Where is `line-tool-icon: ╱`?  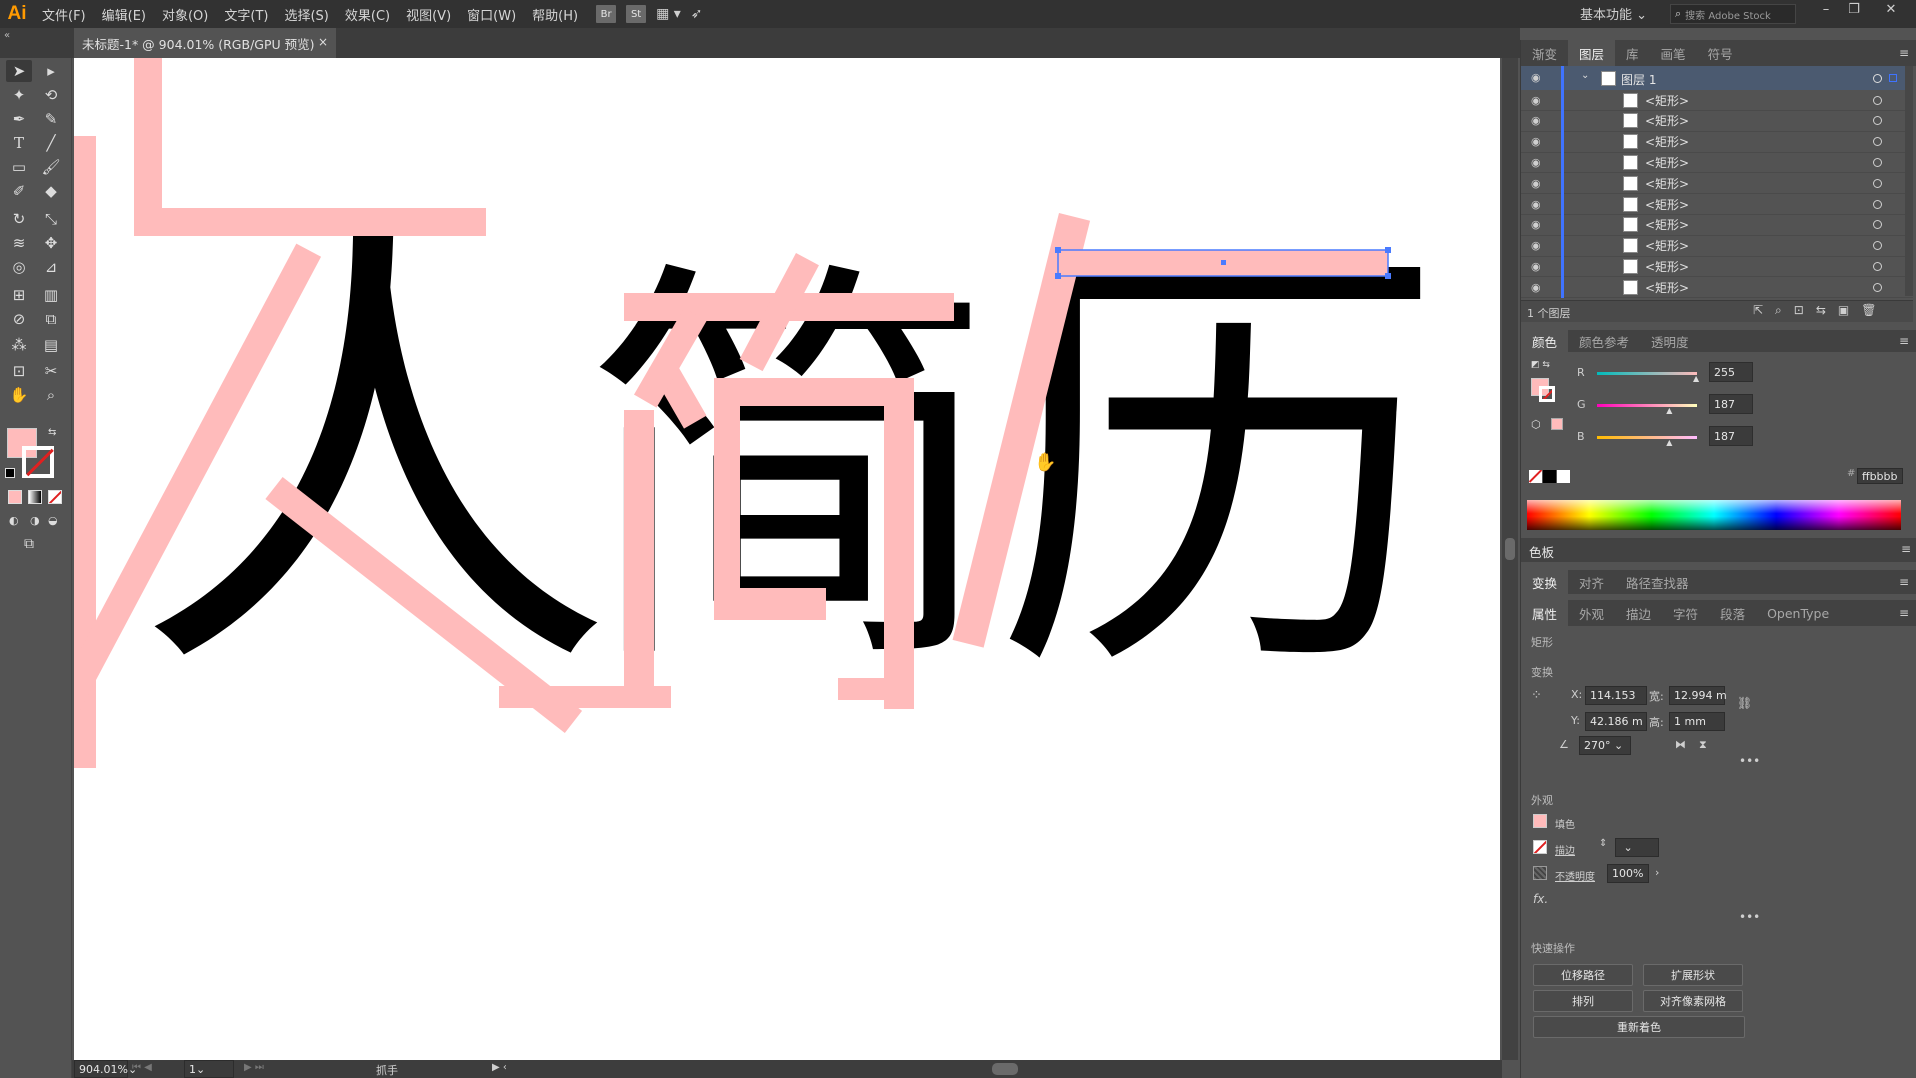
line-tool-icon: ╱ is located at coordinates (51, 143).